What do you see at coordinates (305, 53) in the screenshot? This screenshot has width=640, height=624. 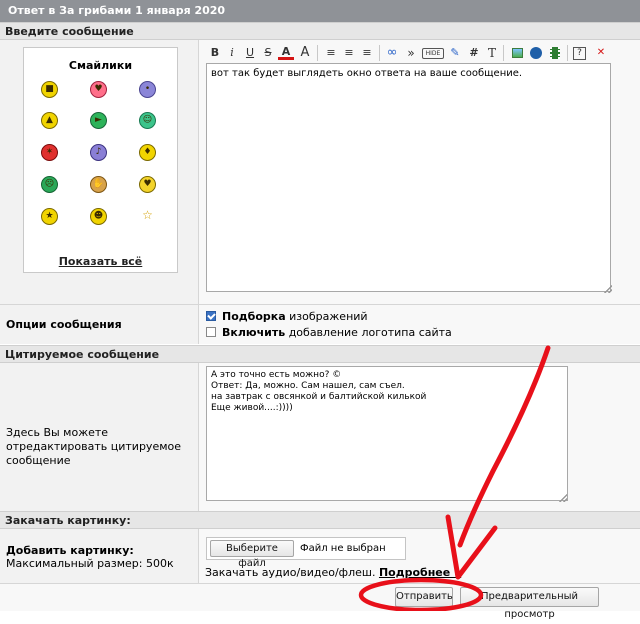 I see `font-size-icon: A` at bounding box center [305, 53].